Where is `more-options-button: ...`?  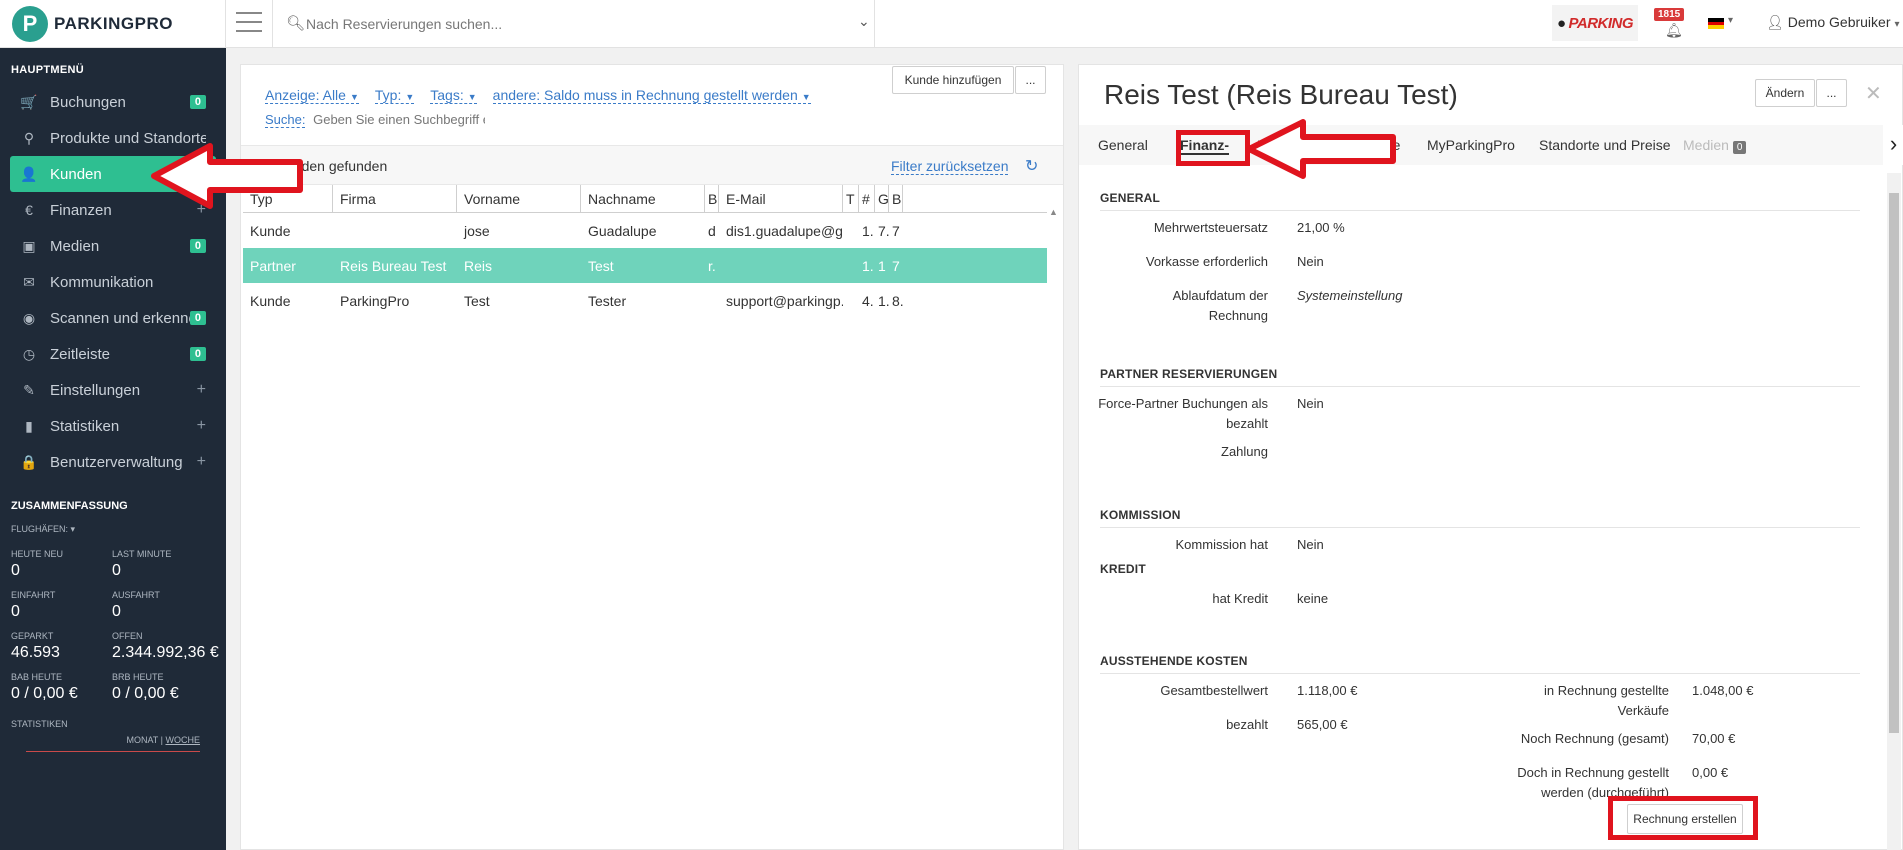 more-options-button: ... is located at coordinates (1030, 80).